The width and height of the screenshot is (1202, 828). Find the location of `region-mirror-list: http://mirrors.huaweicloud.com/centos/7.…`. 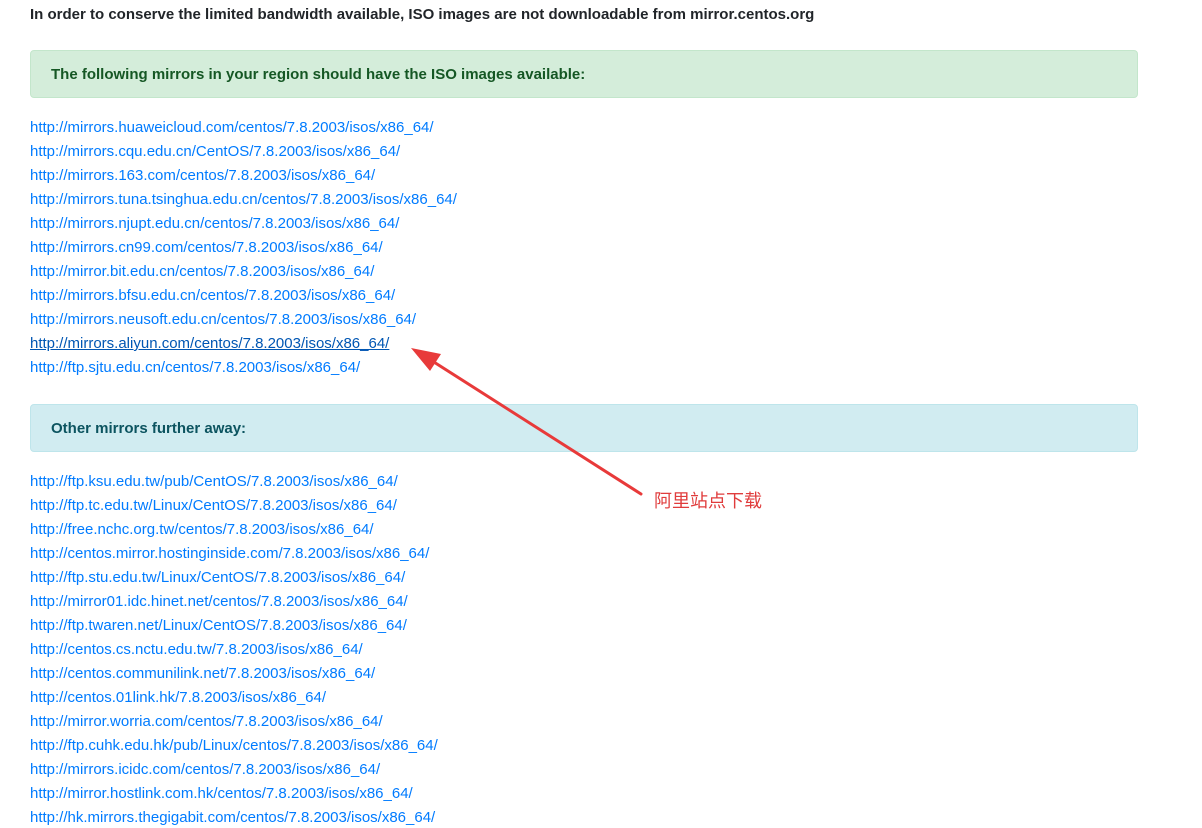

region-mirror-list: http://mirrors.huaweicloud.com/centos/7.… is located at coordinates (243, 248).